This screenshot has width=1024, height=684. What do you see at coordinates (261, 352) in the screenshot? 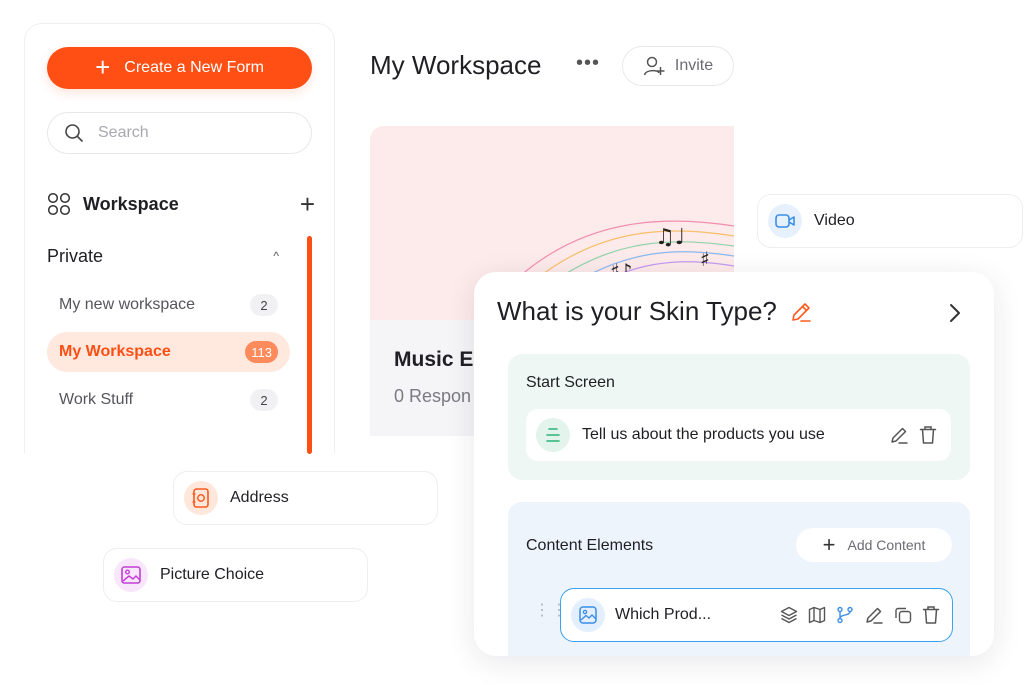
I see `count-badge: 113` at bounding box center [261, 352].